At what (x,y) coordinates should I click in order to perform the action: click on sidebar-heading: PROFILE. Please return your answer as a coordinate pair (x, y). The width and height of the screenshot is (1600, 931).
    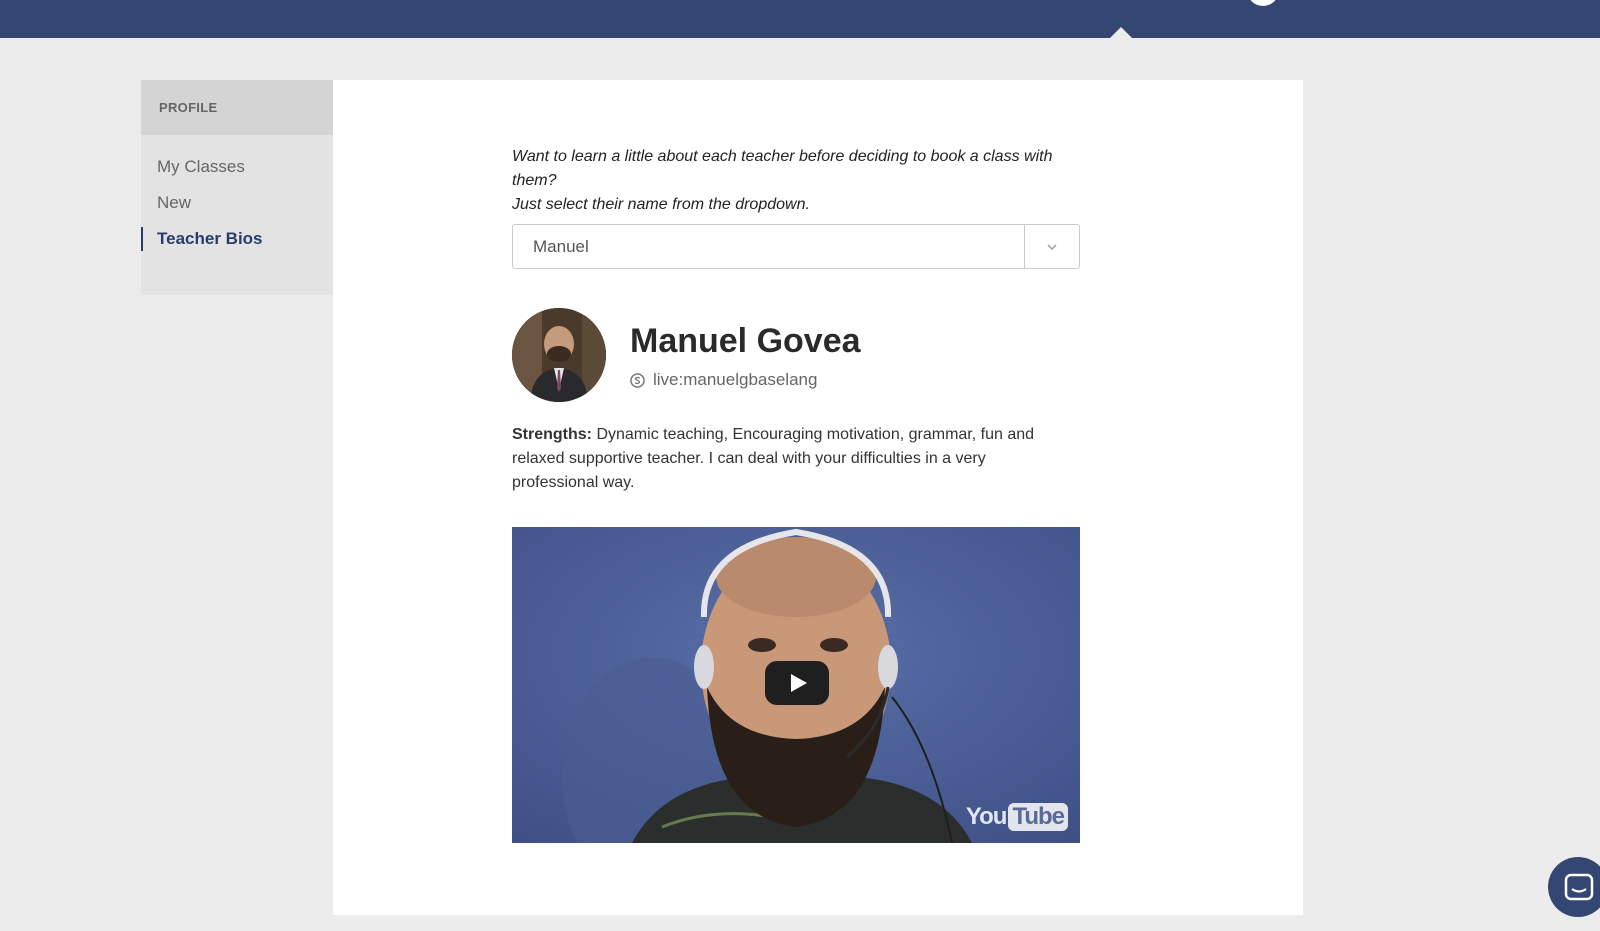
    Looking at the image, I should click on (237, 107).